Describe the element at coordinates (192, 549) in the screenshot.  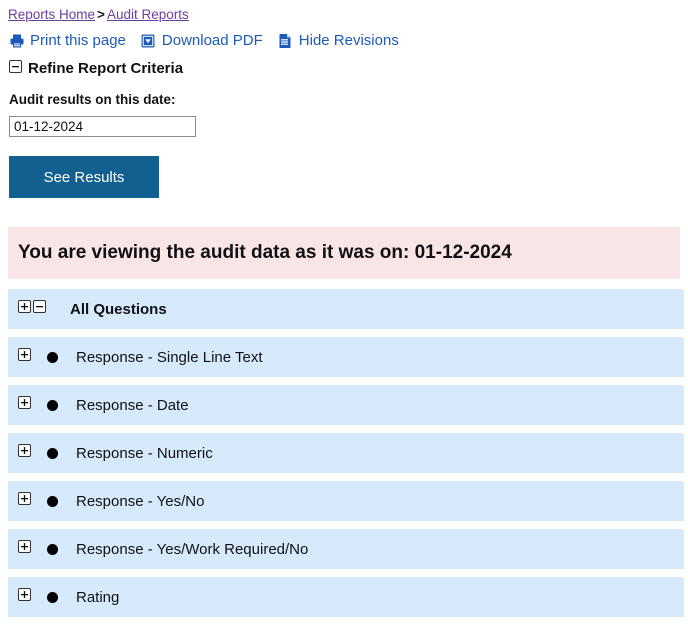
I see `question-label: Response - Yes/Work Required/No` at that location.